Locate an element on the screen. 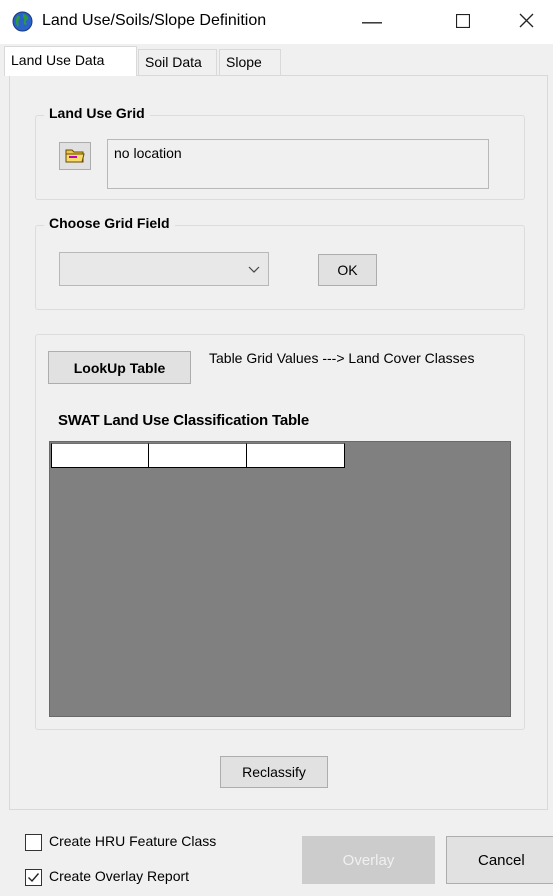 The width and height of the screenshot is (553, 896). globe-icon is located at coordinates (22, 21).